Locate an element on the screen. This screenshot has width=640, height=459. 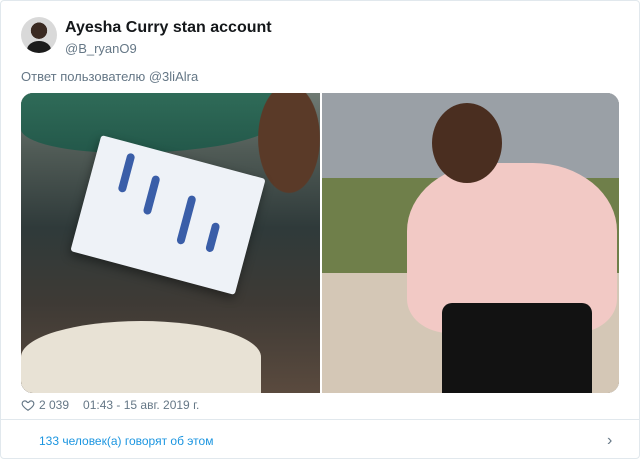
photo-left-paper is located at coordinates (168, 215).